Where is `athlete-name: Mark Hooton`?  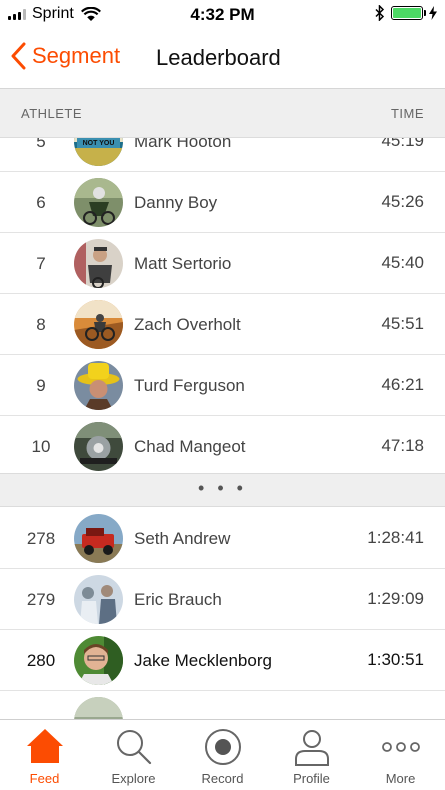
athlete-name: Mark Hooton is located at coordinates (183, 144).